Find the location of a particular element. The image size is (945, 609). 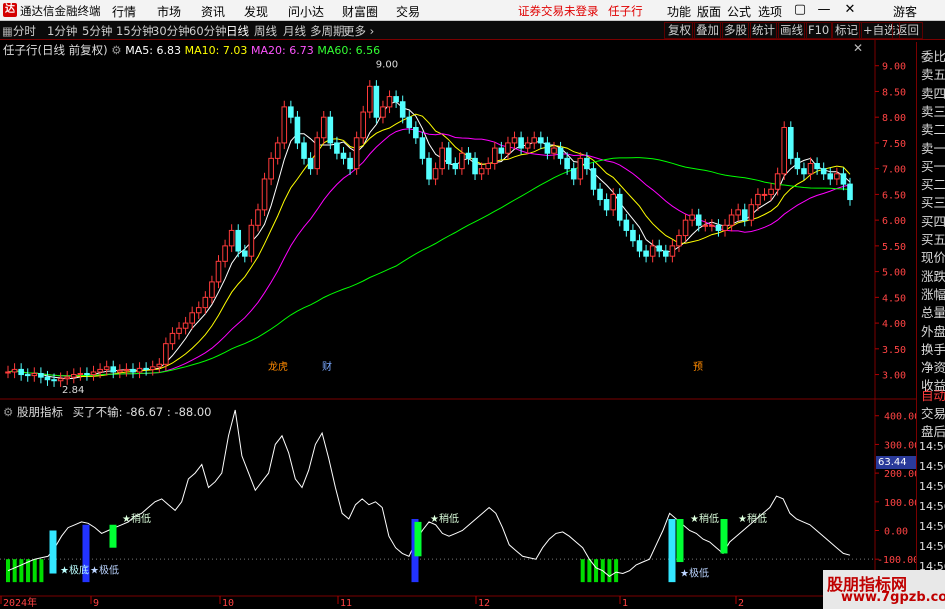

menu-layout: 版面 is located at coordinates (709, 11).